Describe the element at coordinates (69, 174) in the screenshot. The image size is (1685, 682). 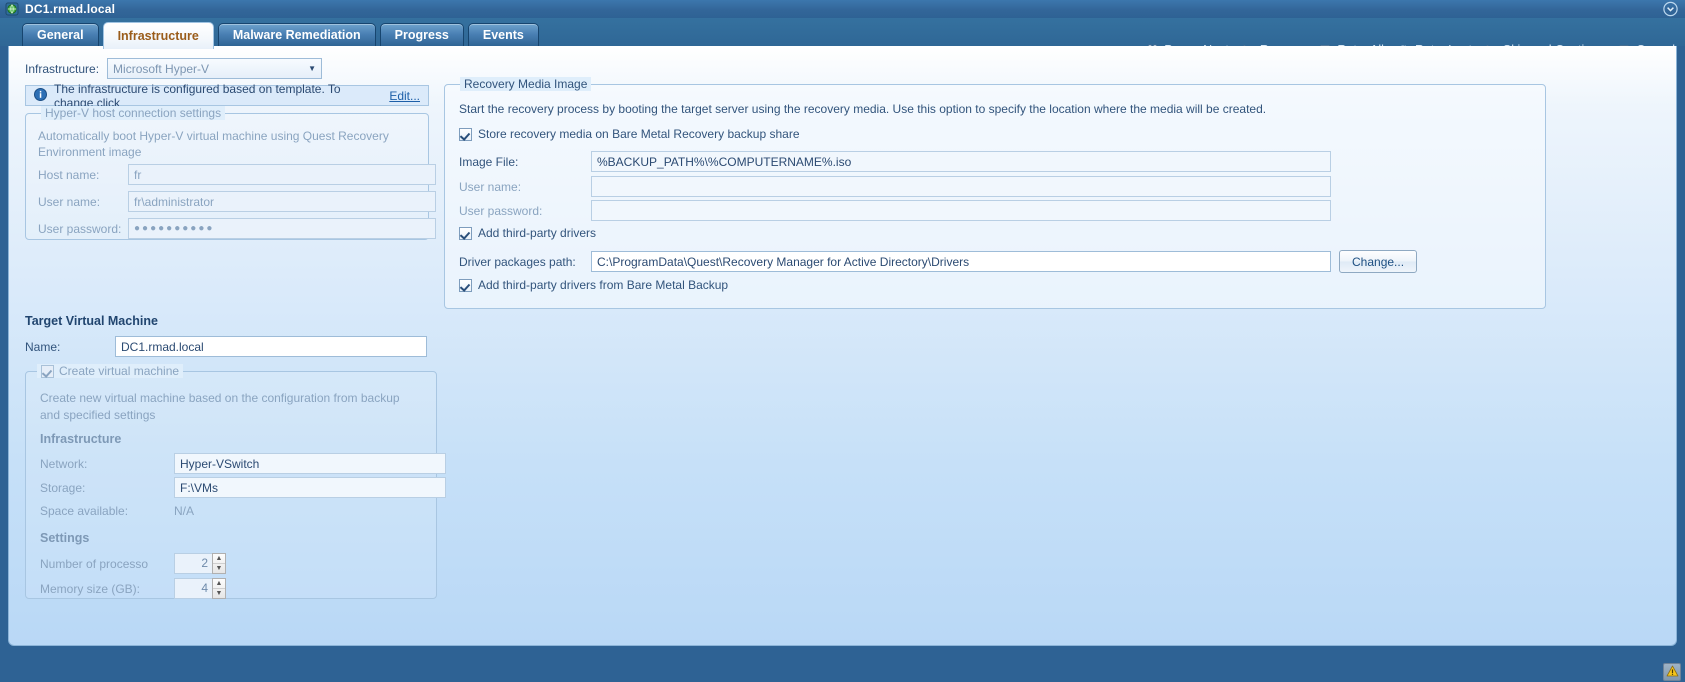
I see `host-name-label: Host name:` at that location.